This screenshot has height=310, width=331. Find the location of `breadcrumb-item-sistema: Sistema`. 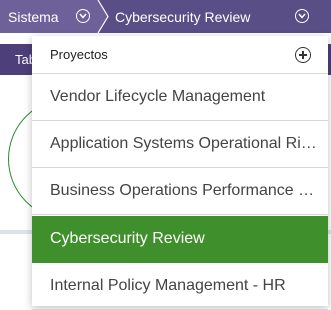

breadcrumb-item-sistema: Sistema is located at coordinates (49, 16).